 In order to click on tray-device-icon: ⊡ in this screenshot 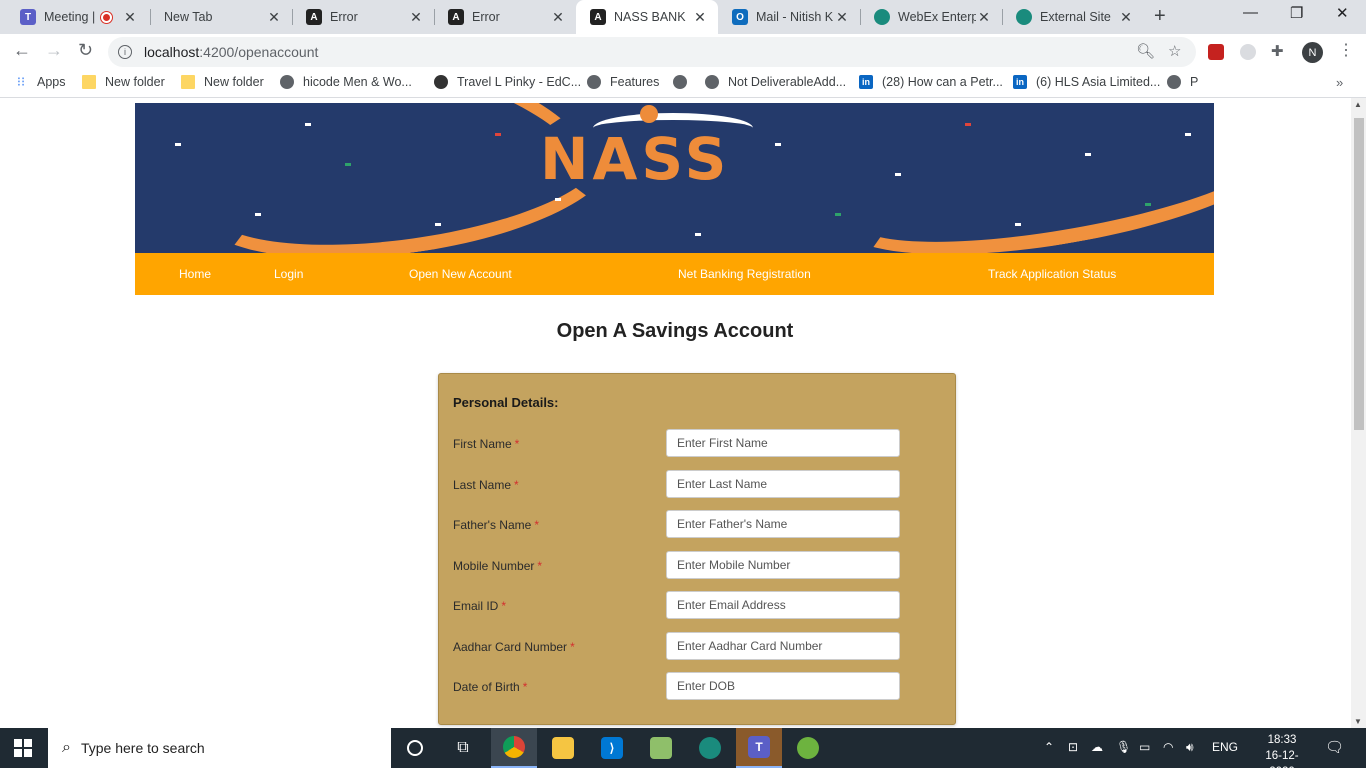, I will do `click(1073, 747)`.